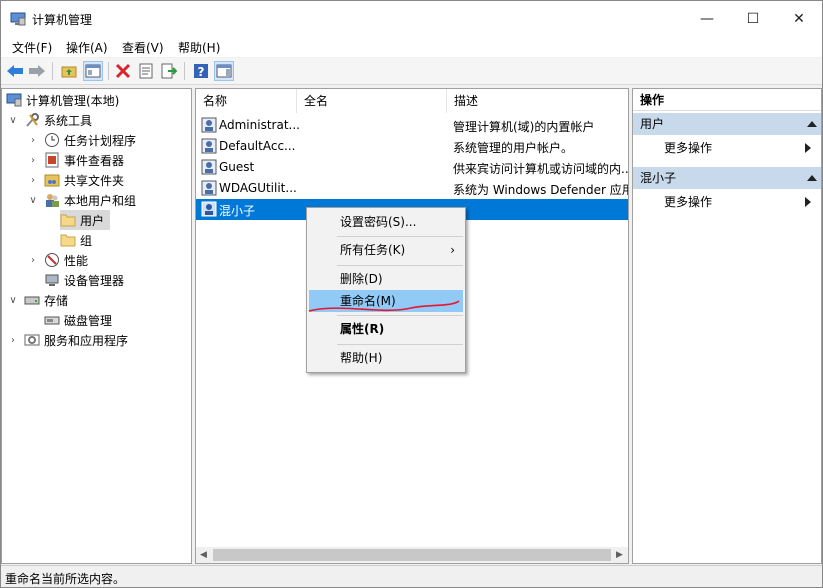 The width and height of the screenshot is (823, 588). What do you see at coordinates (76, 240) in the screenshot?
I see `tree-groups: 组` at bounding box center [76, 240].